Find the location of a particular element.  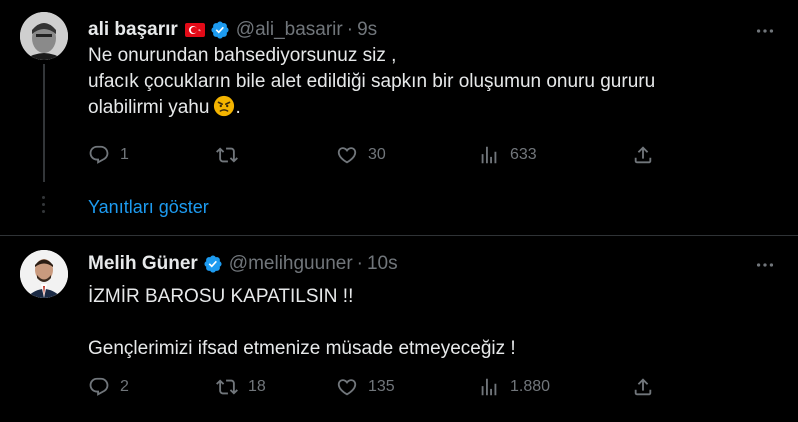

tweet-actions: 2 18 135 1.880 is located at coordinates (383, 388).